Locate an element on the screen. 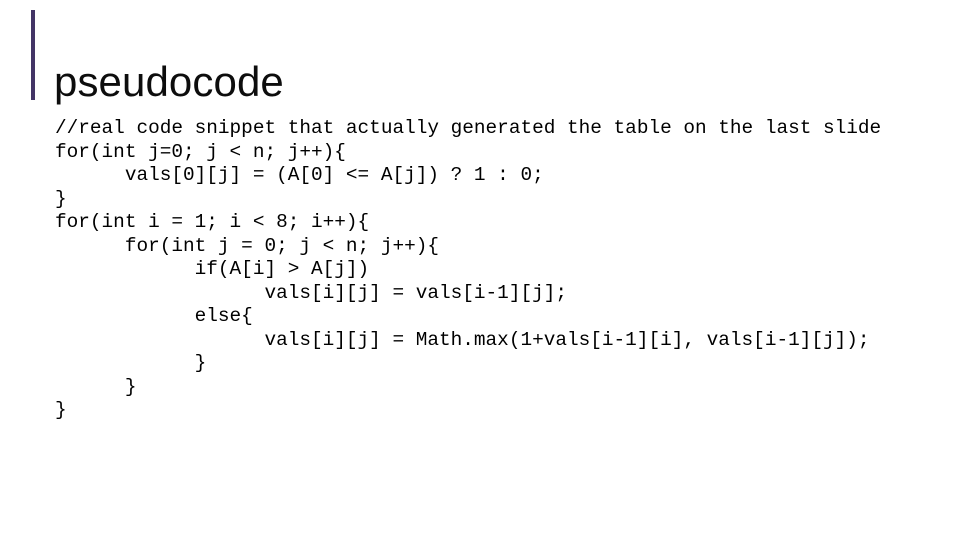 This screenshot has width=960, height=540. code-line: vals[i][j] = vals[i-1][j]; is located at coordinates (311, 292).